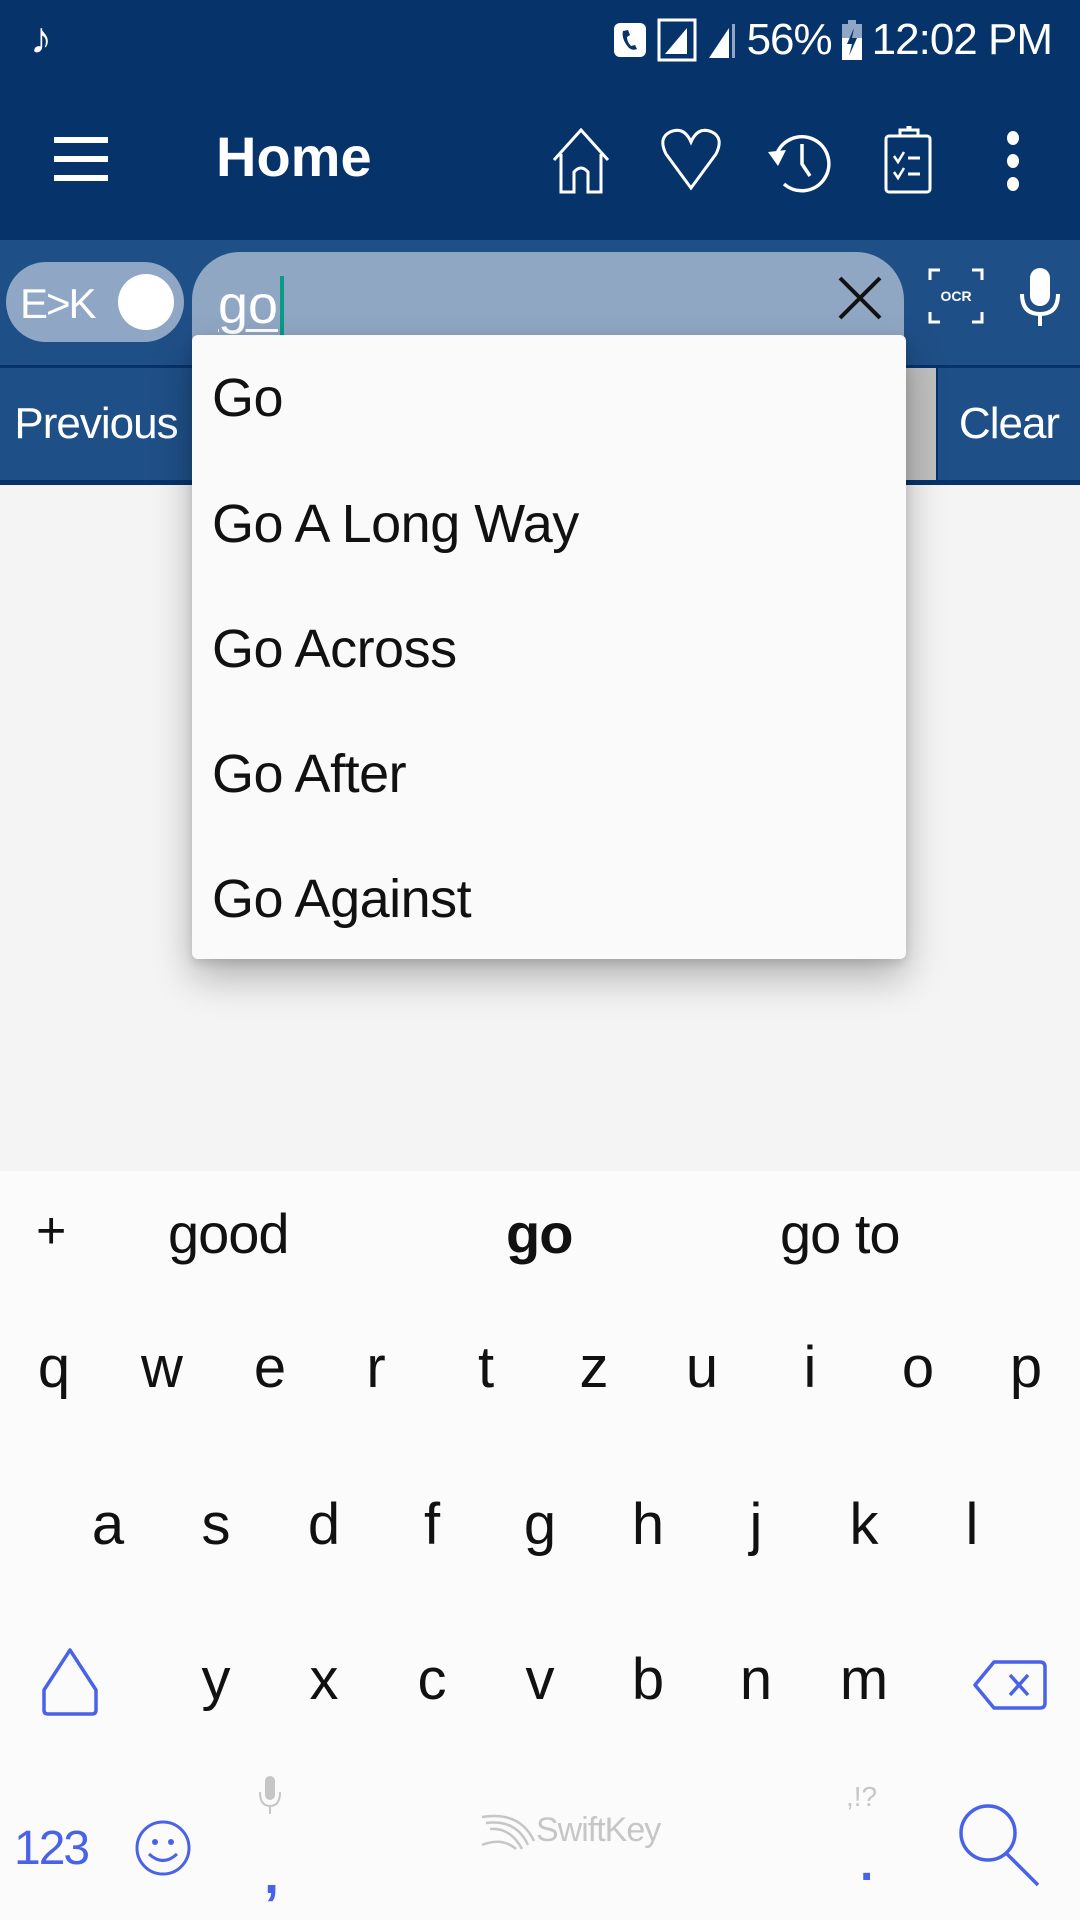  Describe the element at coordinates (810, 1367) in the screenshot. I see `key-i: i` at that location.